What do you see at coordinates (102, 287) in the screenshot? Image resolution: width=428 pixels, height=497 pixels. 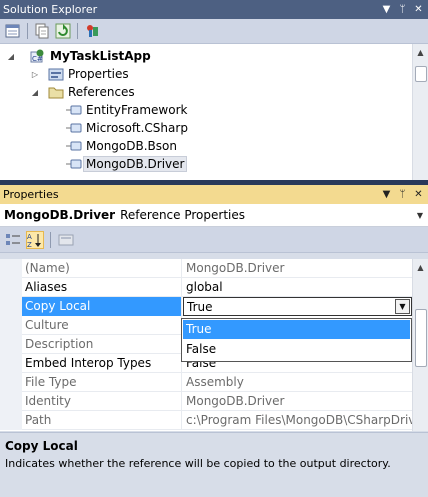 I see `property-name: Aliases` at bounding box center [102, 287].